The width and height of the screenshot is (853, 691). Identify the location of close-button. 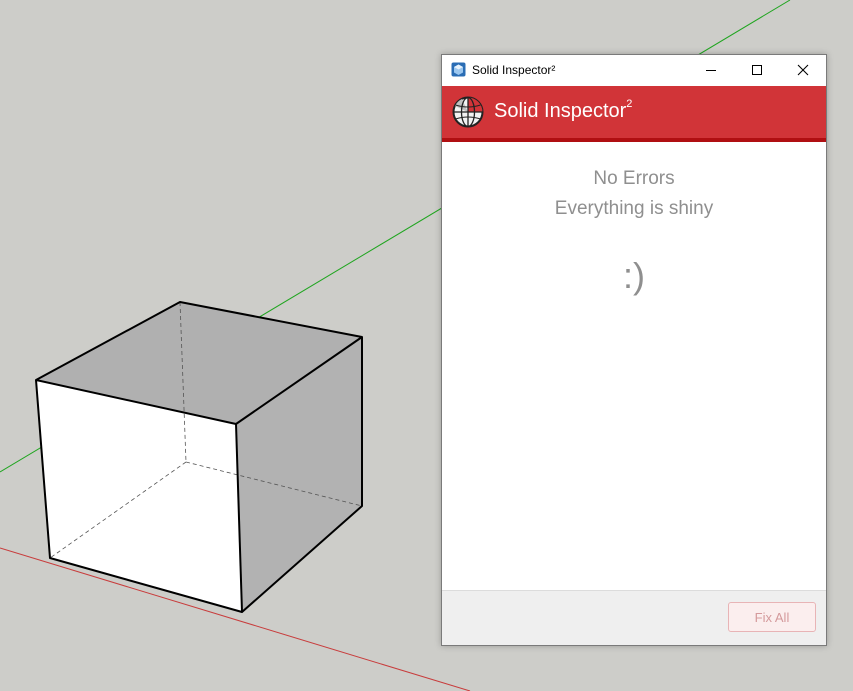
(803, 70).